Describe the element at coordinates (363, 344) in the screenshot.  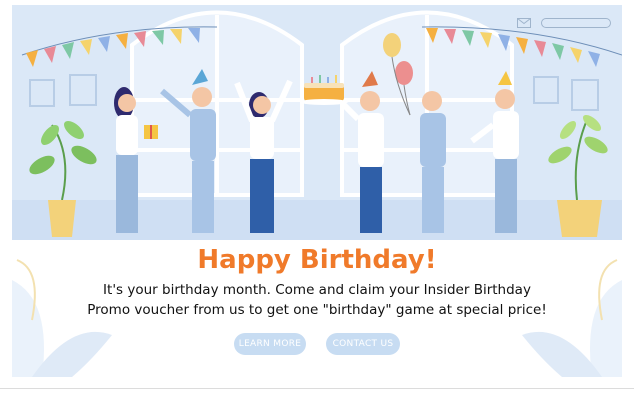
I see `contact-us-button: CONTACT US` at that location.